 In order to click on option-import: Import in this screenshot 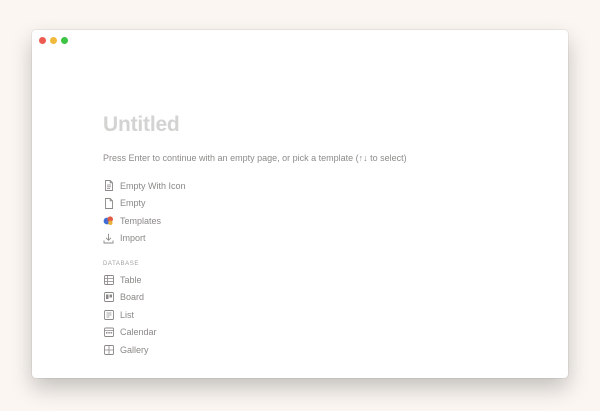, I will do `click(313, 239)`.